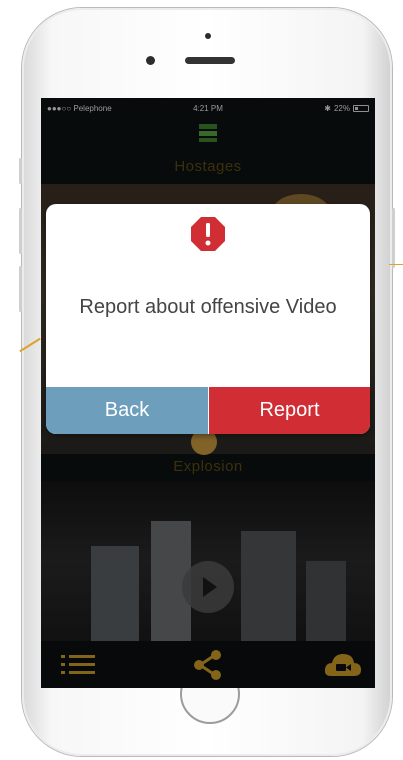 The height and width of the screenshot is (760, 403). What do you see at coordinates (289, 410) in the screenshot?
I see `report-button: Report` at bounding box center [289, 410].